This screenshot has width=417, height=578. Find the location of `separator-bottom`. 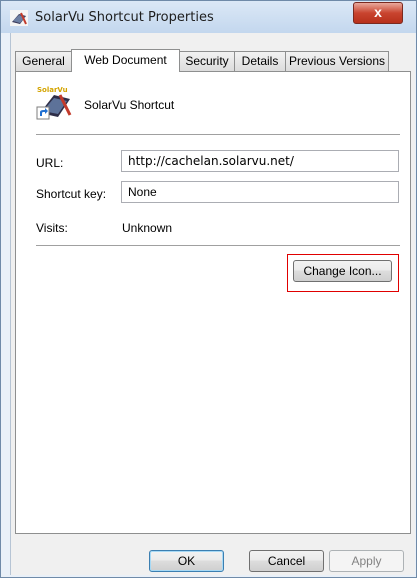

separator-bottom is located at coordinates (218, 245).